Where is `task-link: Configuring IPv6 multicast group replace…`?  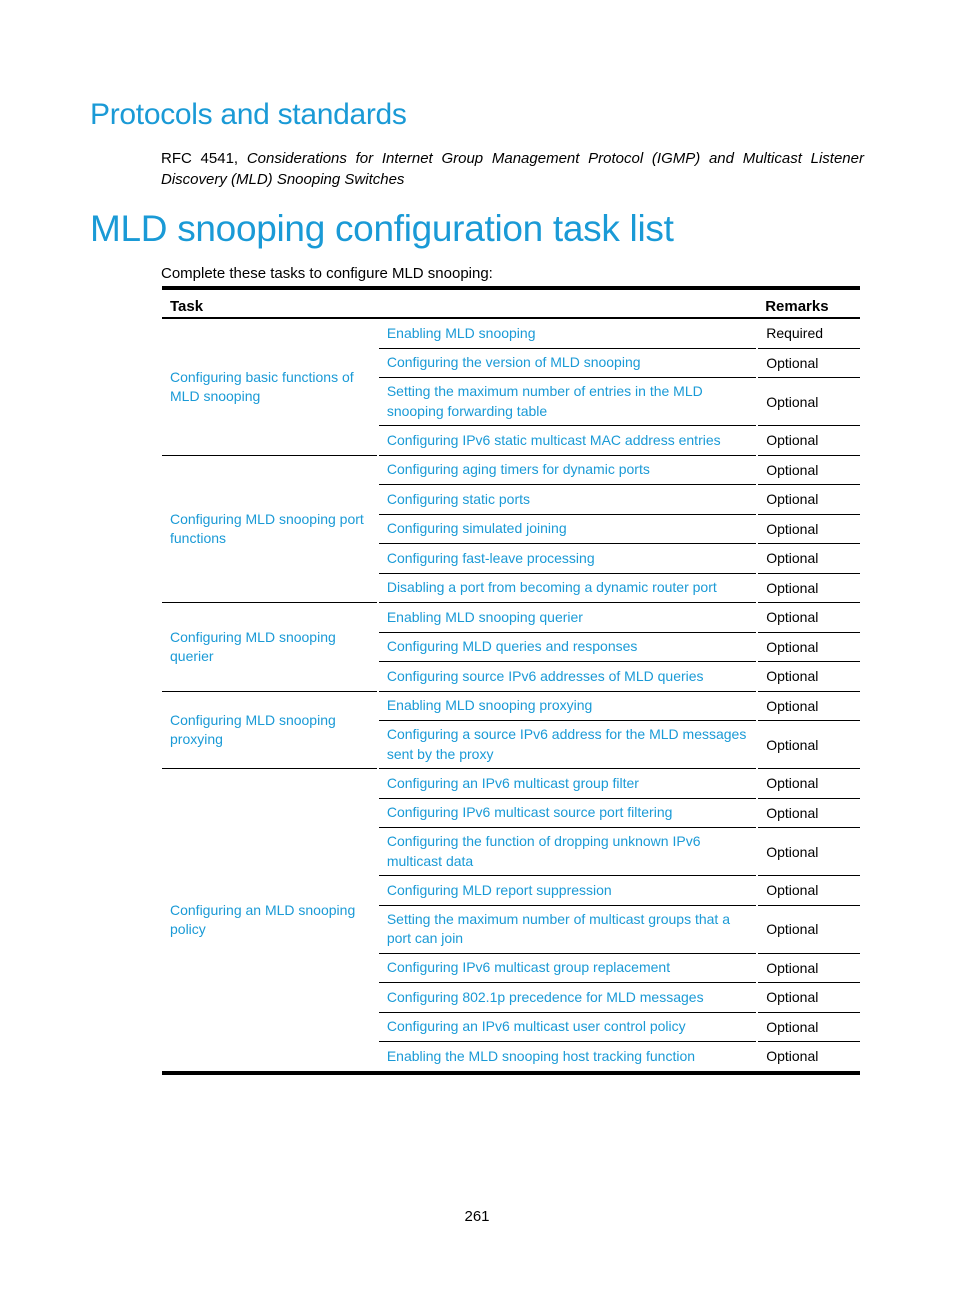 task-link: Configuring IPv6 multicast group replace… is located at coordinates (568, 968).